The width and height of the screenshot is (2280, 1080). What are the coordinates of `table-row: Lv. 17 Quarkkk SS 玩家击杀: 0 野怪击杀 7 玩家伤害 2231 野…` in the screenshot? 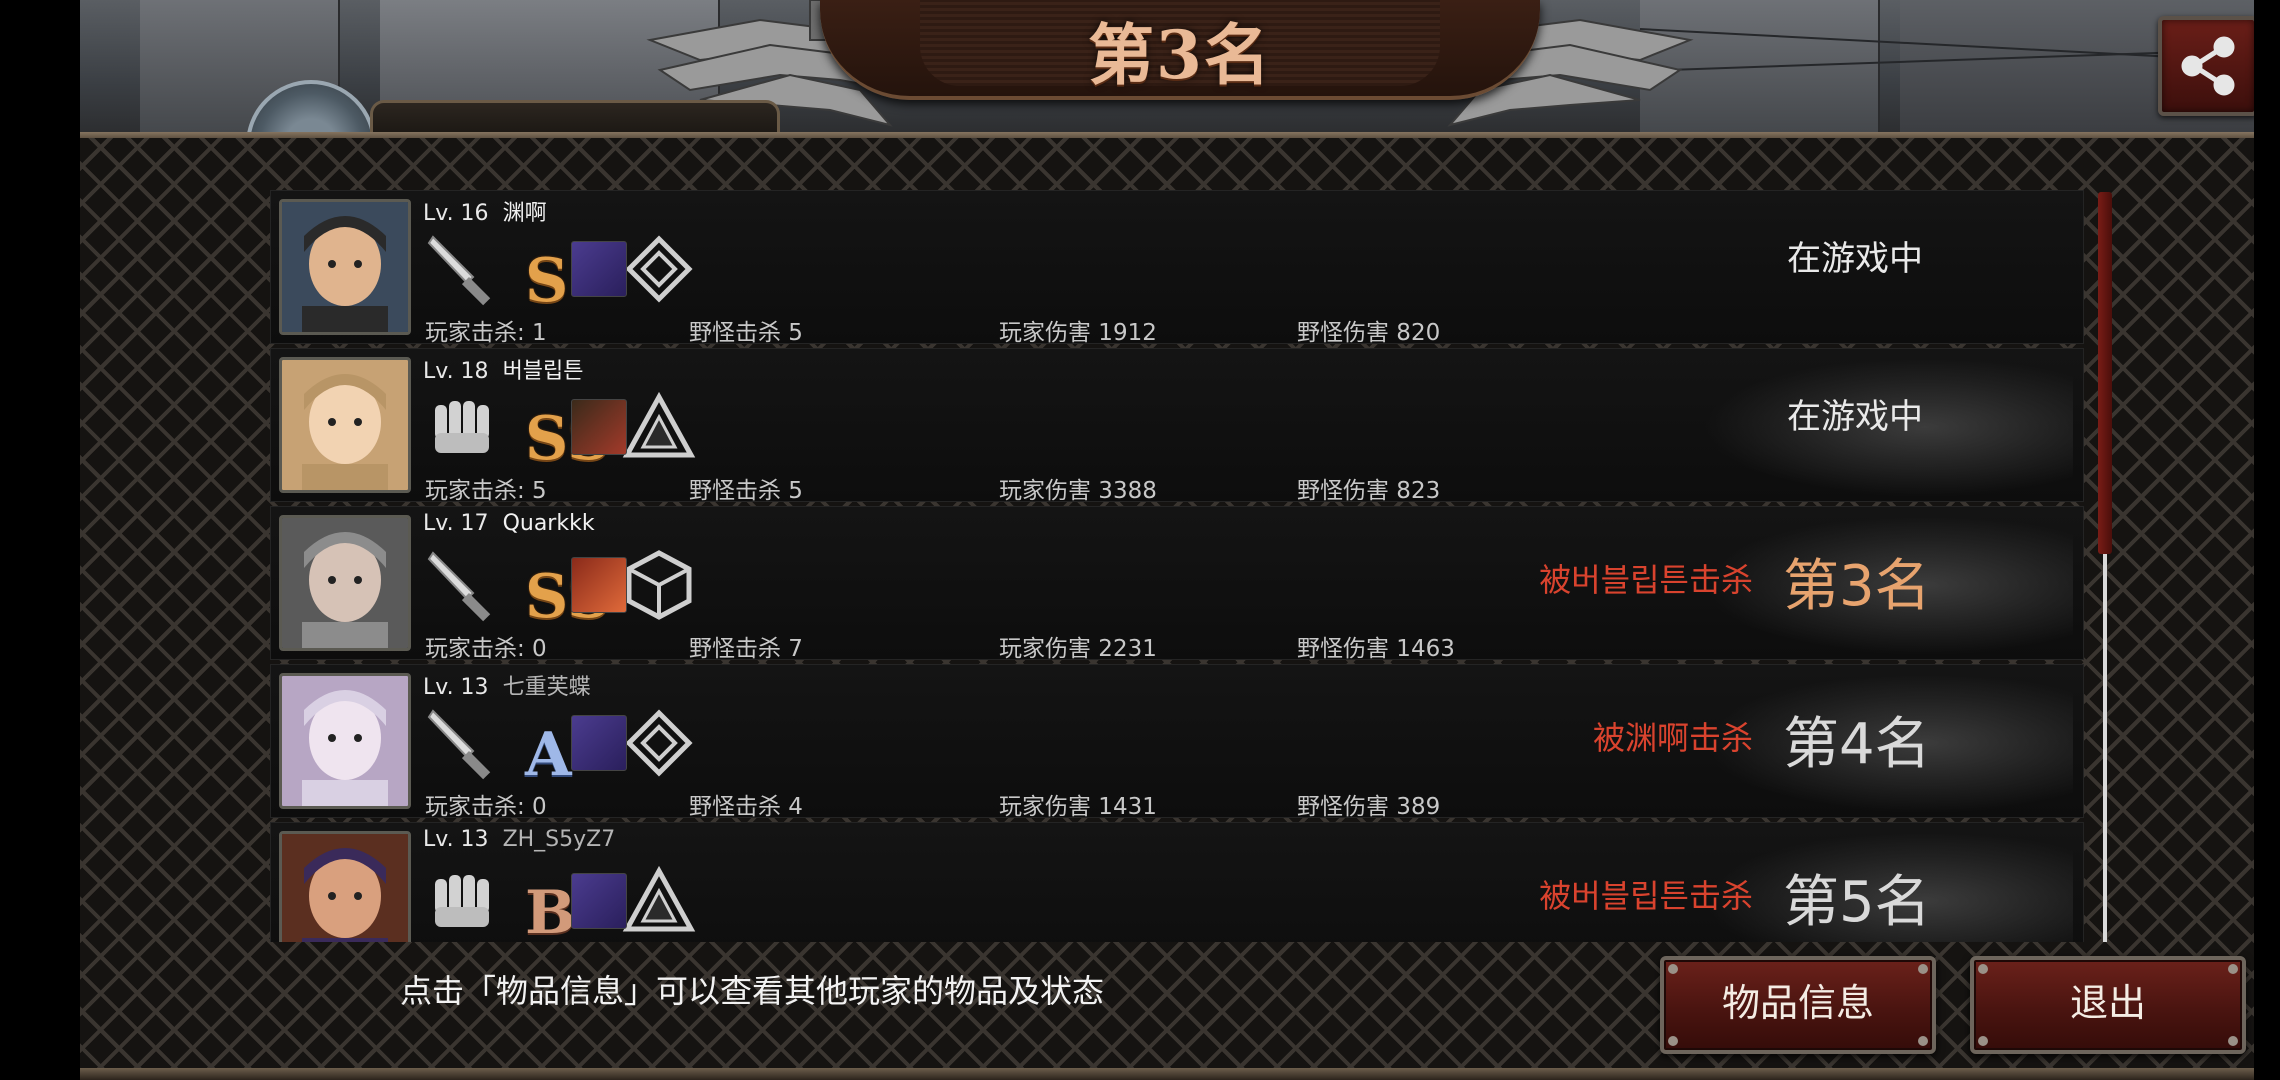 It's located at (1177, 584).